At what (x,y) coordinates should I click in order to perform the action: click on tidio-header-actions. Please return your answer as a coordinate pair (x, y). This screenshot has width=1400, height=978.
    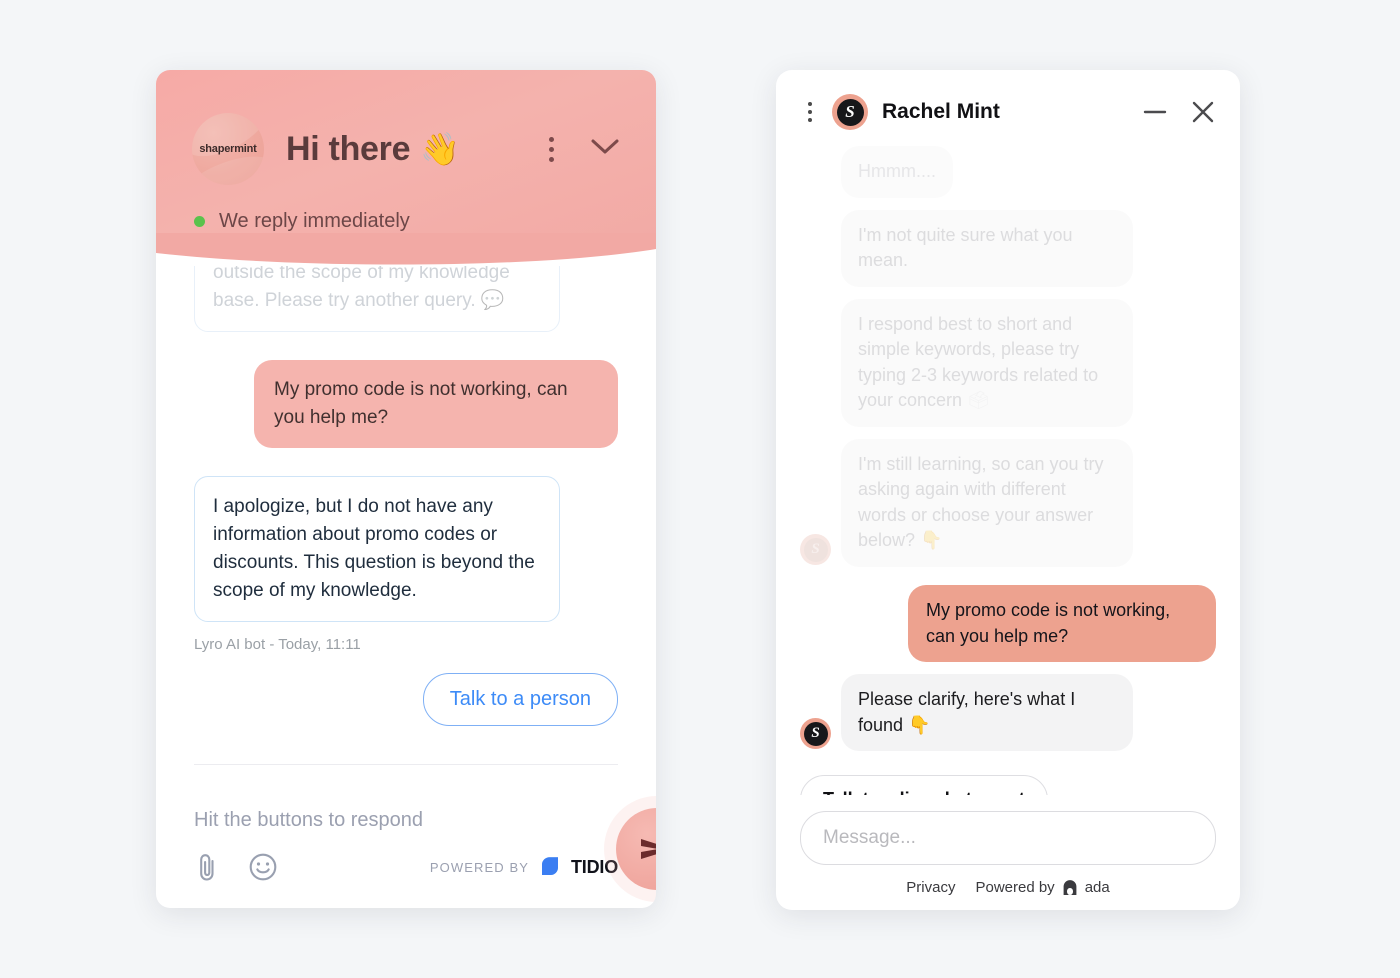
    Looking at the image, I should click on (586, 149).